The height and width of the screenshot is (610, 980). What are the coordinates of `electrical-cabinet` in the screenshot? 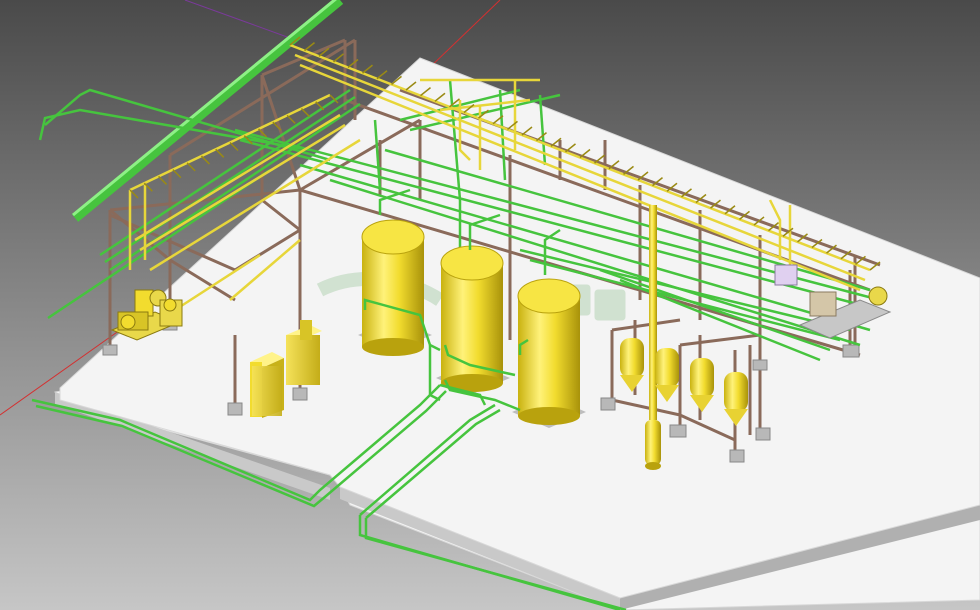 It's located at (267, 385).